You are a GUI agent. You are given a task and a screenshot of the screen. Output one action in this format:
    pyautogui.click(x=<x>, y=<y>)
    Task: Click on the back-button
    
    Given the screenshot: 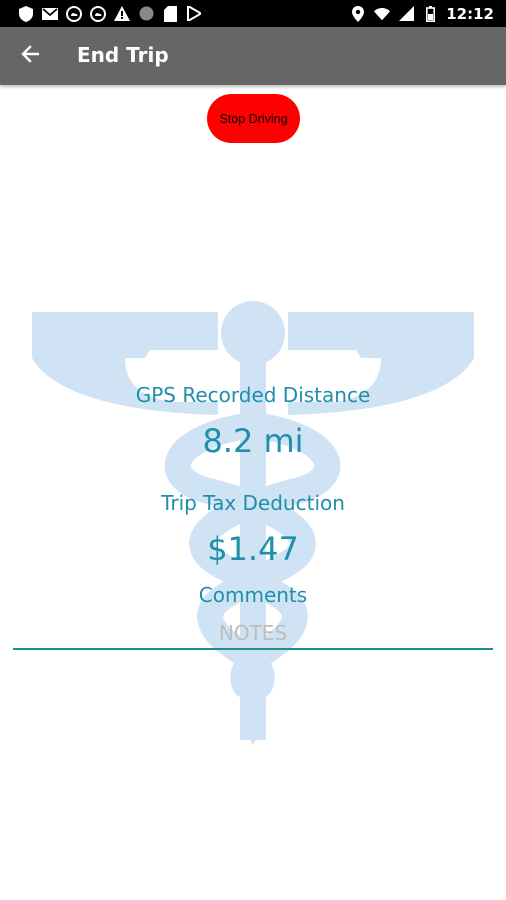 What is the action you would take?
    pyautogui.click(x=30, y=56)
    